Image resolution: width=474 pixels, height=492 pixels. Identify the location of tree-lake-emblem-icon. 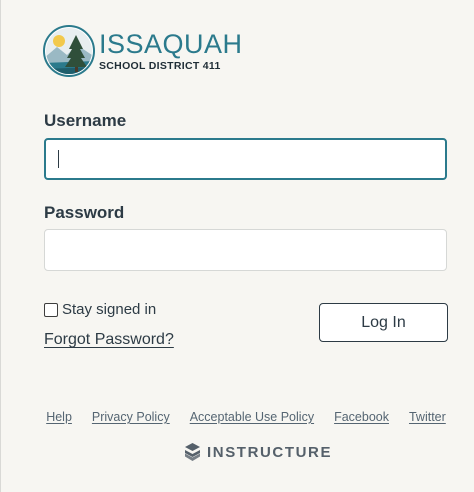
(69, 51).